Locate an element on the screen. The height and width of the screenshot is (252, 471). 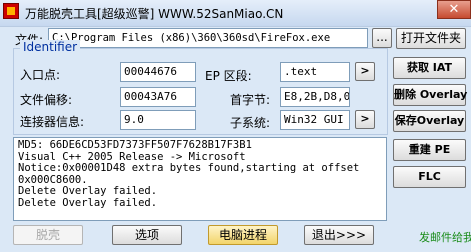
unpack-button: 脱壳 is located at coordinates (48, 235).